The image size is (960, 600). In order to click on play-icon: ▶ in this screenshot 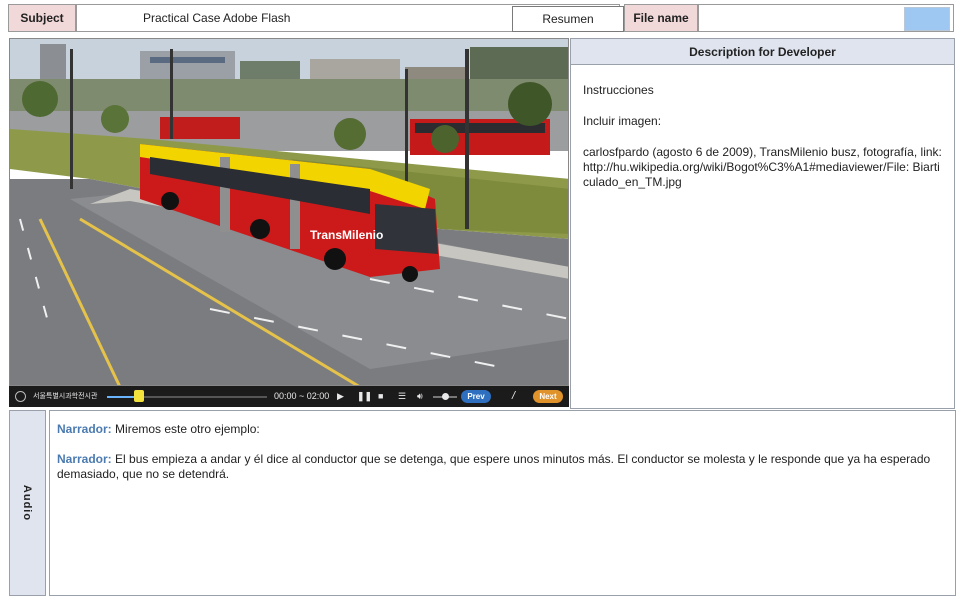, I will do `click(340, 396)`.